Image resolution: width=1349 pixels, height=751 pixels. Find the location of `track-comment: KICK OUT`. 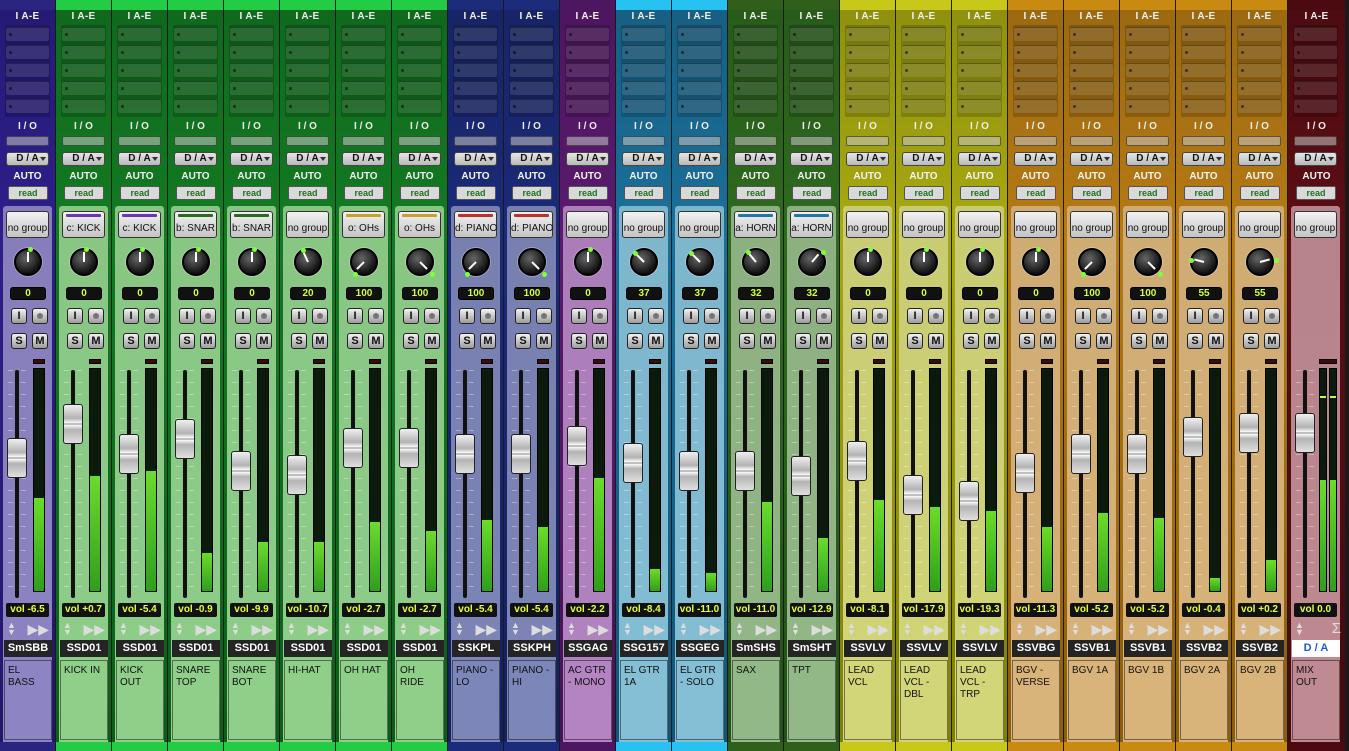

track-comment: KICK OUT is located at coordinates (140, 700).